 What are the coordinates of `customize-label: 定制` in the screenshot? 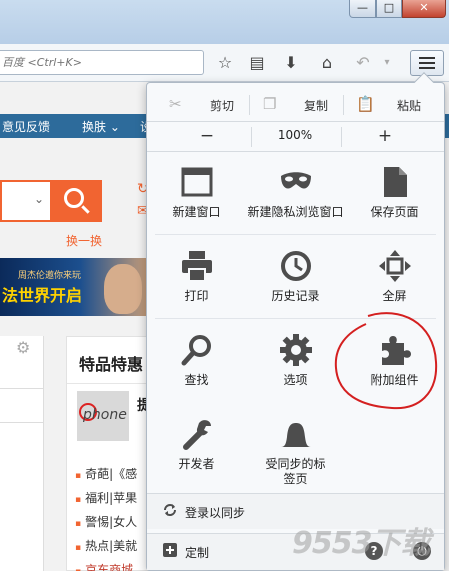 It's located at (197, 552).